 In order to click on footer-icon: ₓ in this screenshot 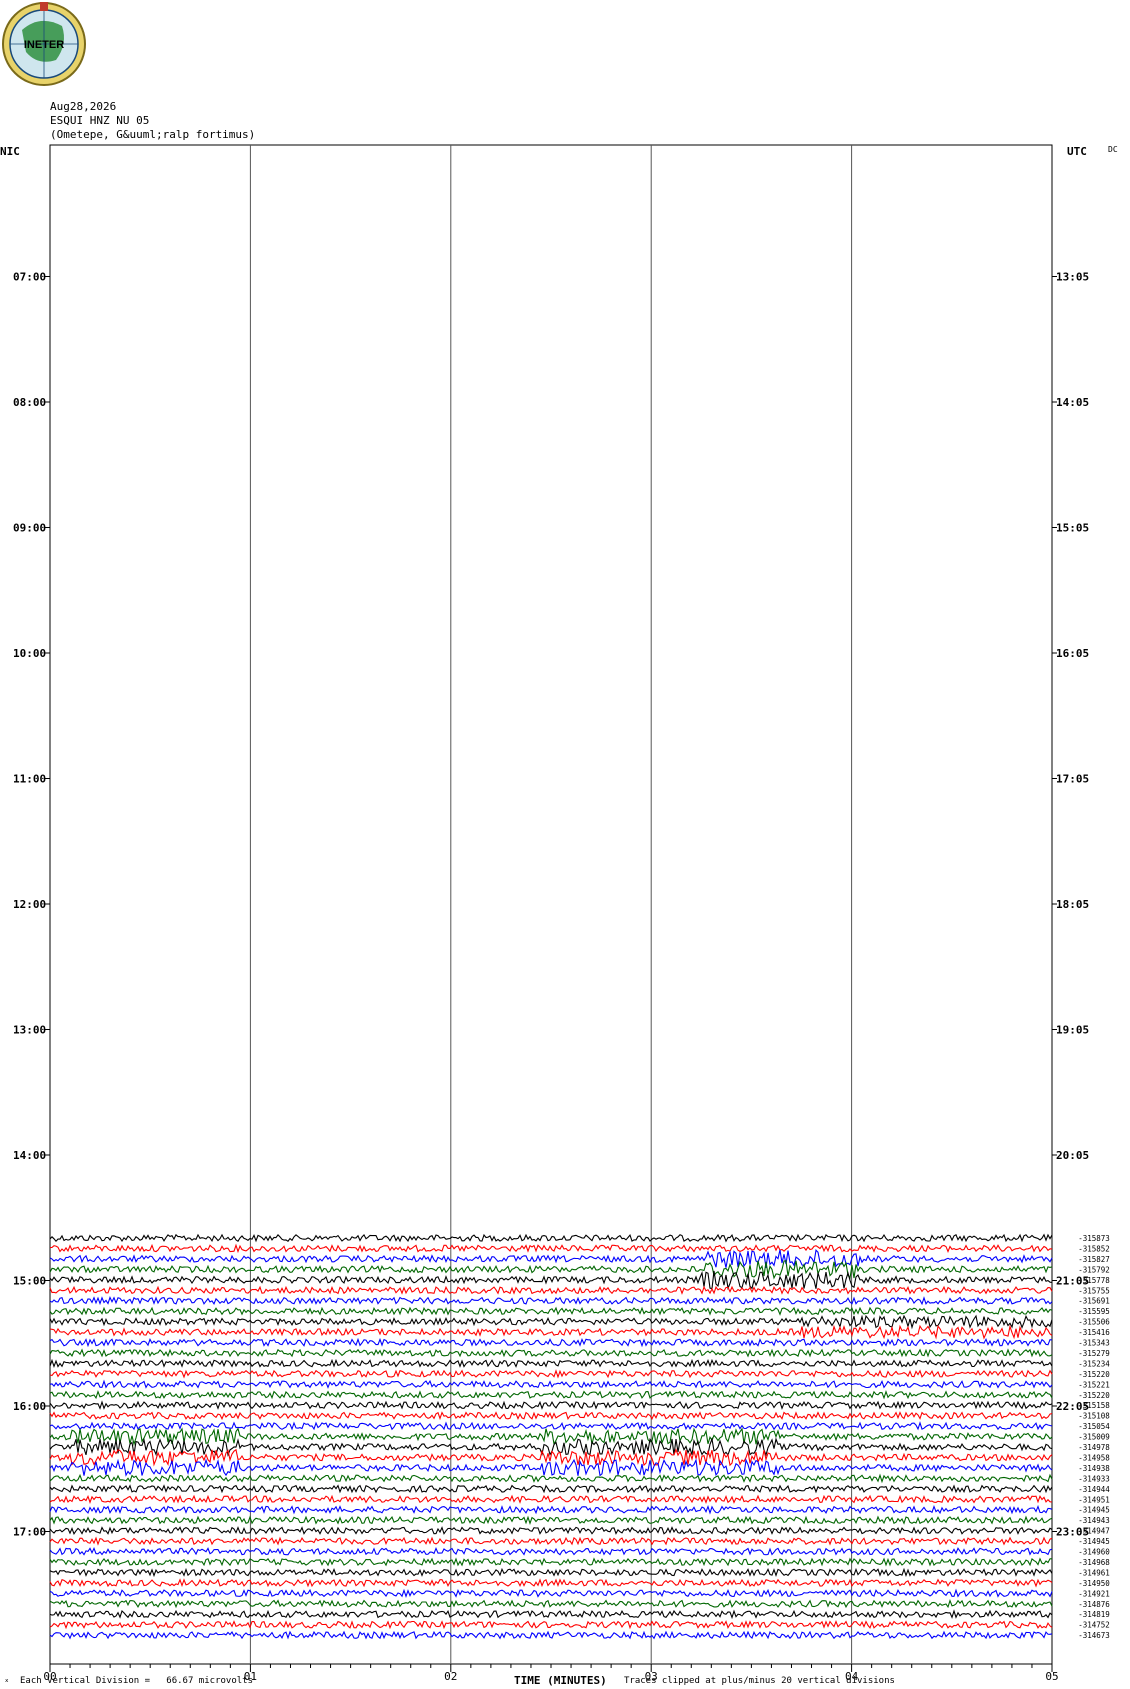, I will do `click(7, 1680)`.